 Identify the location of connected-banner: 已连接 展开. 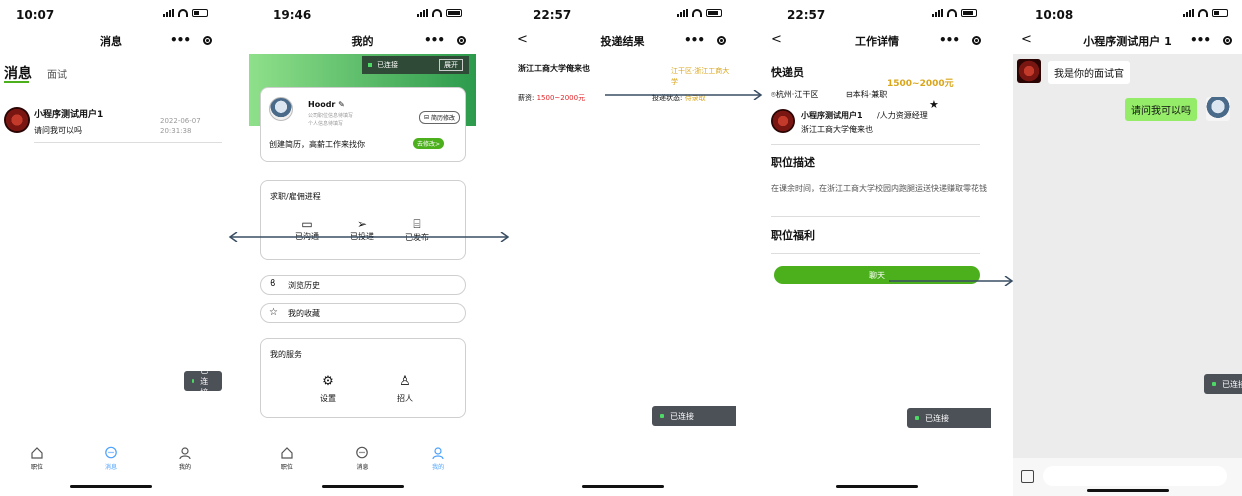
(415, 65).